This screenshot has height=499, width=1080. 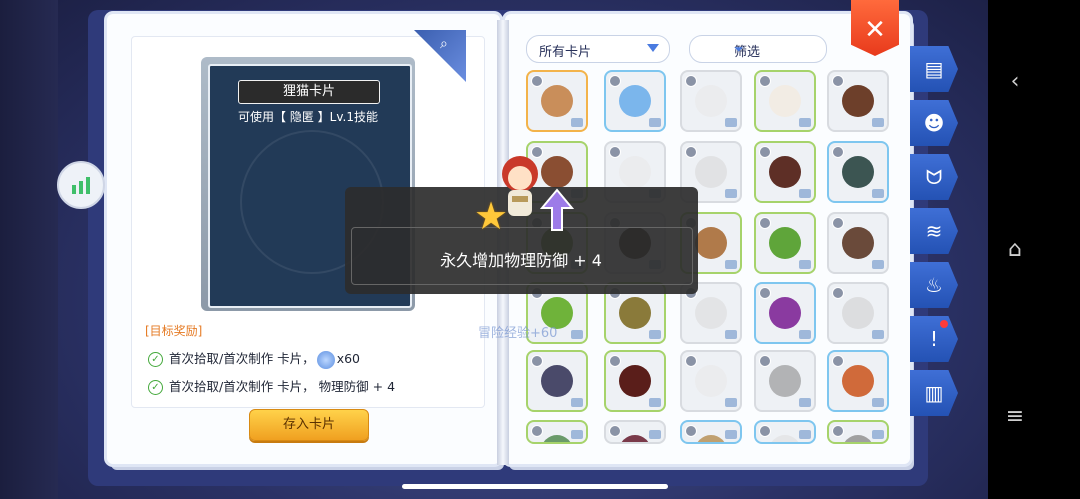 I want to click on stat-up-arrow-icon, so click(x=557, y=209).